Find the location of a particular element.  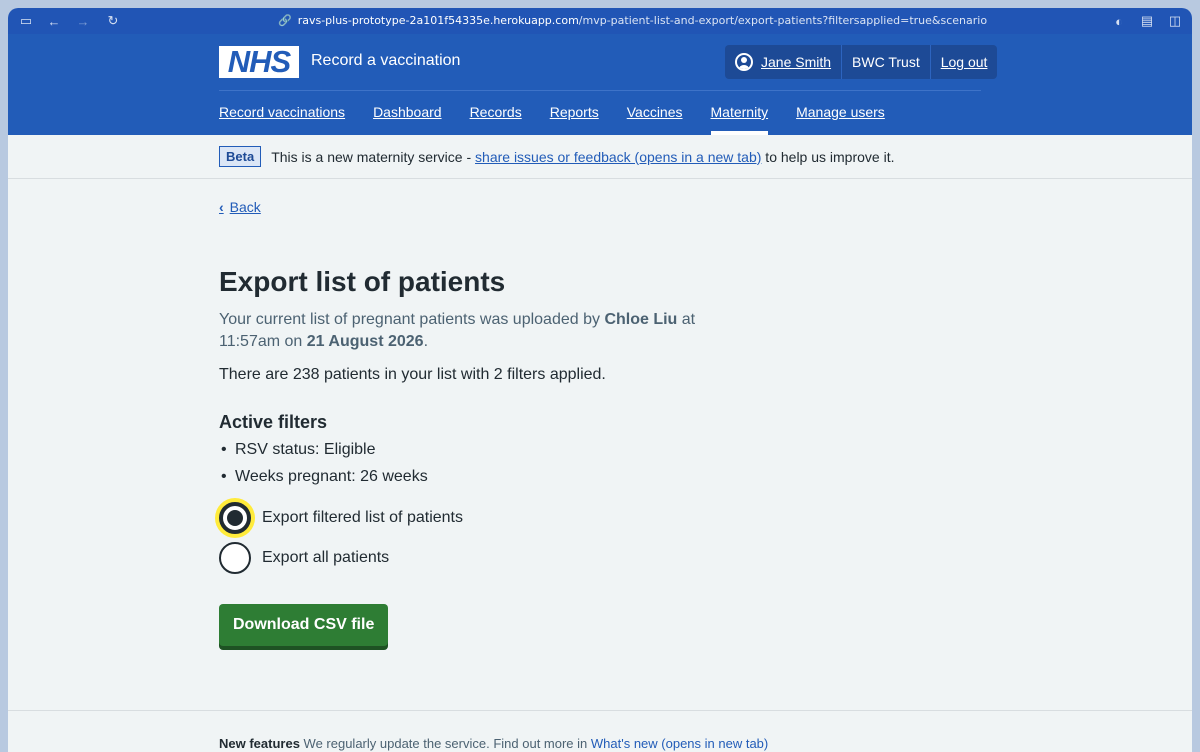

back-label: Back is located at coordinates (245, 207).